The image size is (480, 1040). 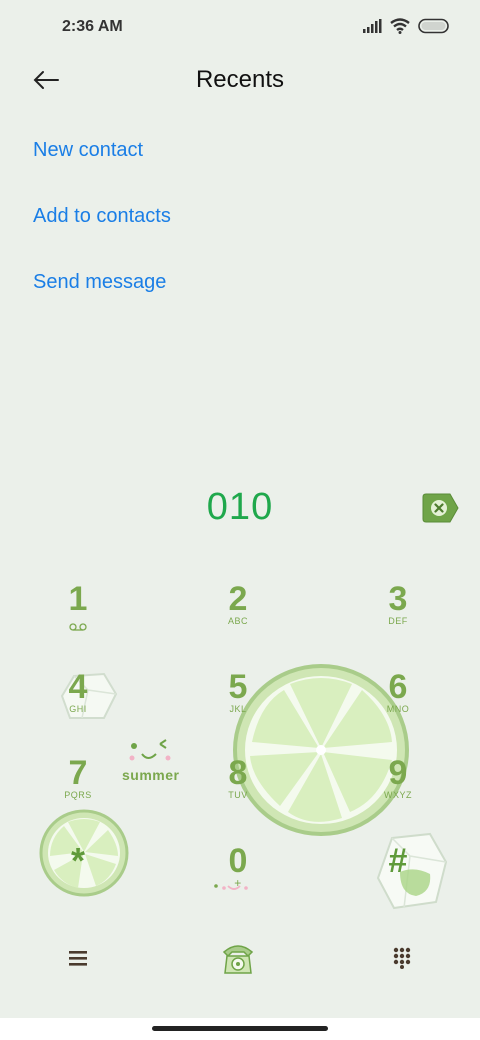 What do you see at coordinates (240, 1028) in the screenshot?
I see `home-indicator` at bounding box center [240, 1028].